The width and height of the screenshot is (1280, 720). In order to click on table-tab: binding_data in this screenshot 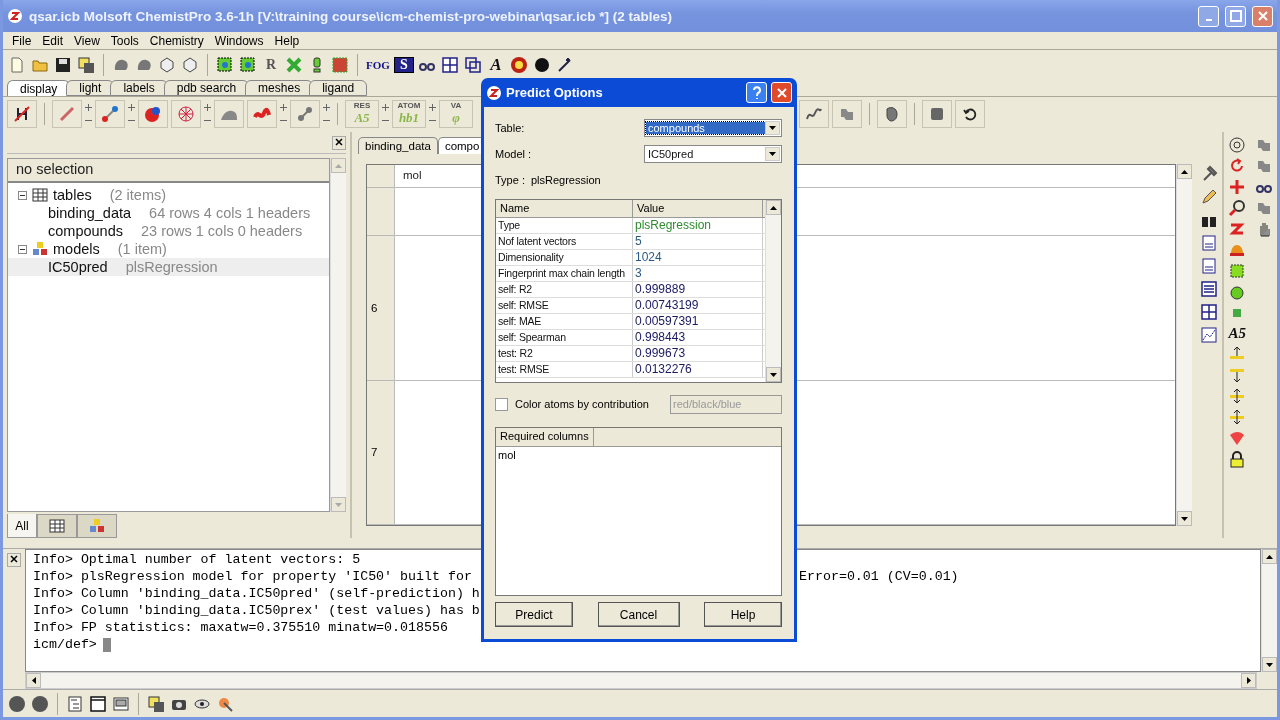, I will do `click(398, 145)`.